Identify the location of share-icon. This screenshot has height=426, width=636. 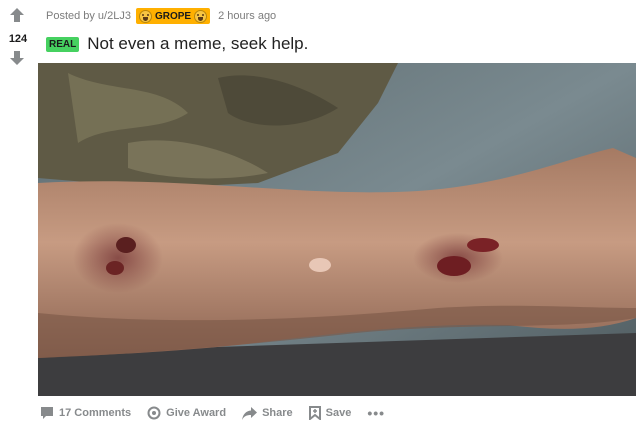
(250, 413).